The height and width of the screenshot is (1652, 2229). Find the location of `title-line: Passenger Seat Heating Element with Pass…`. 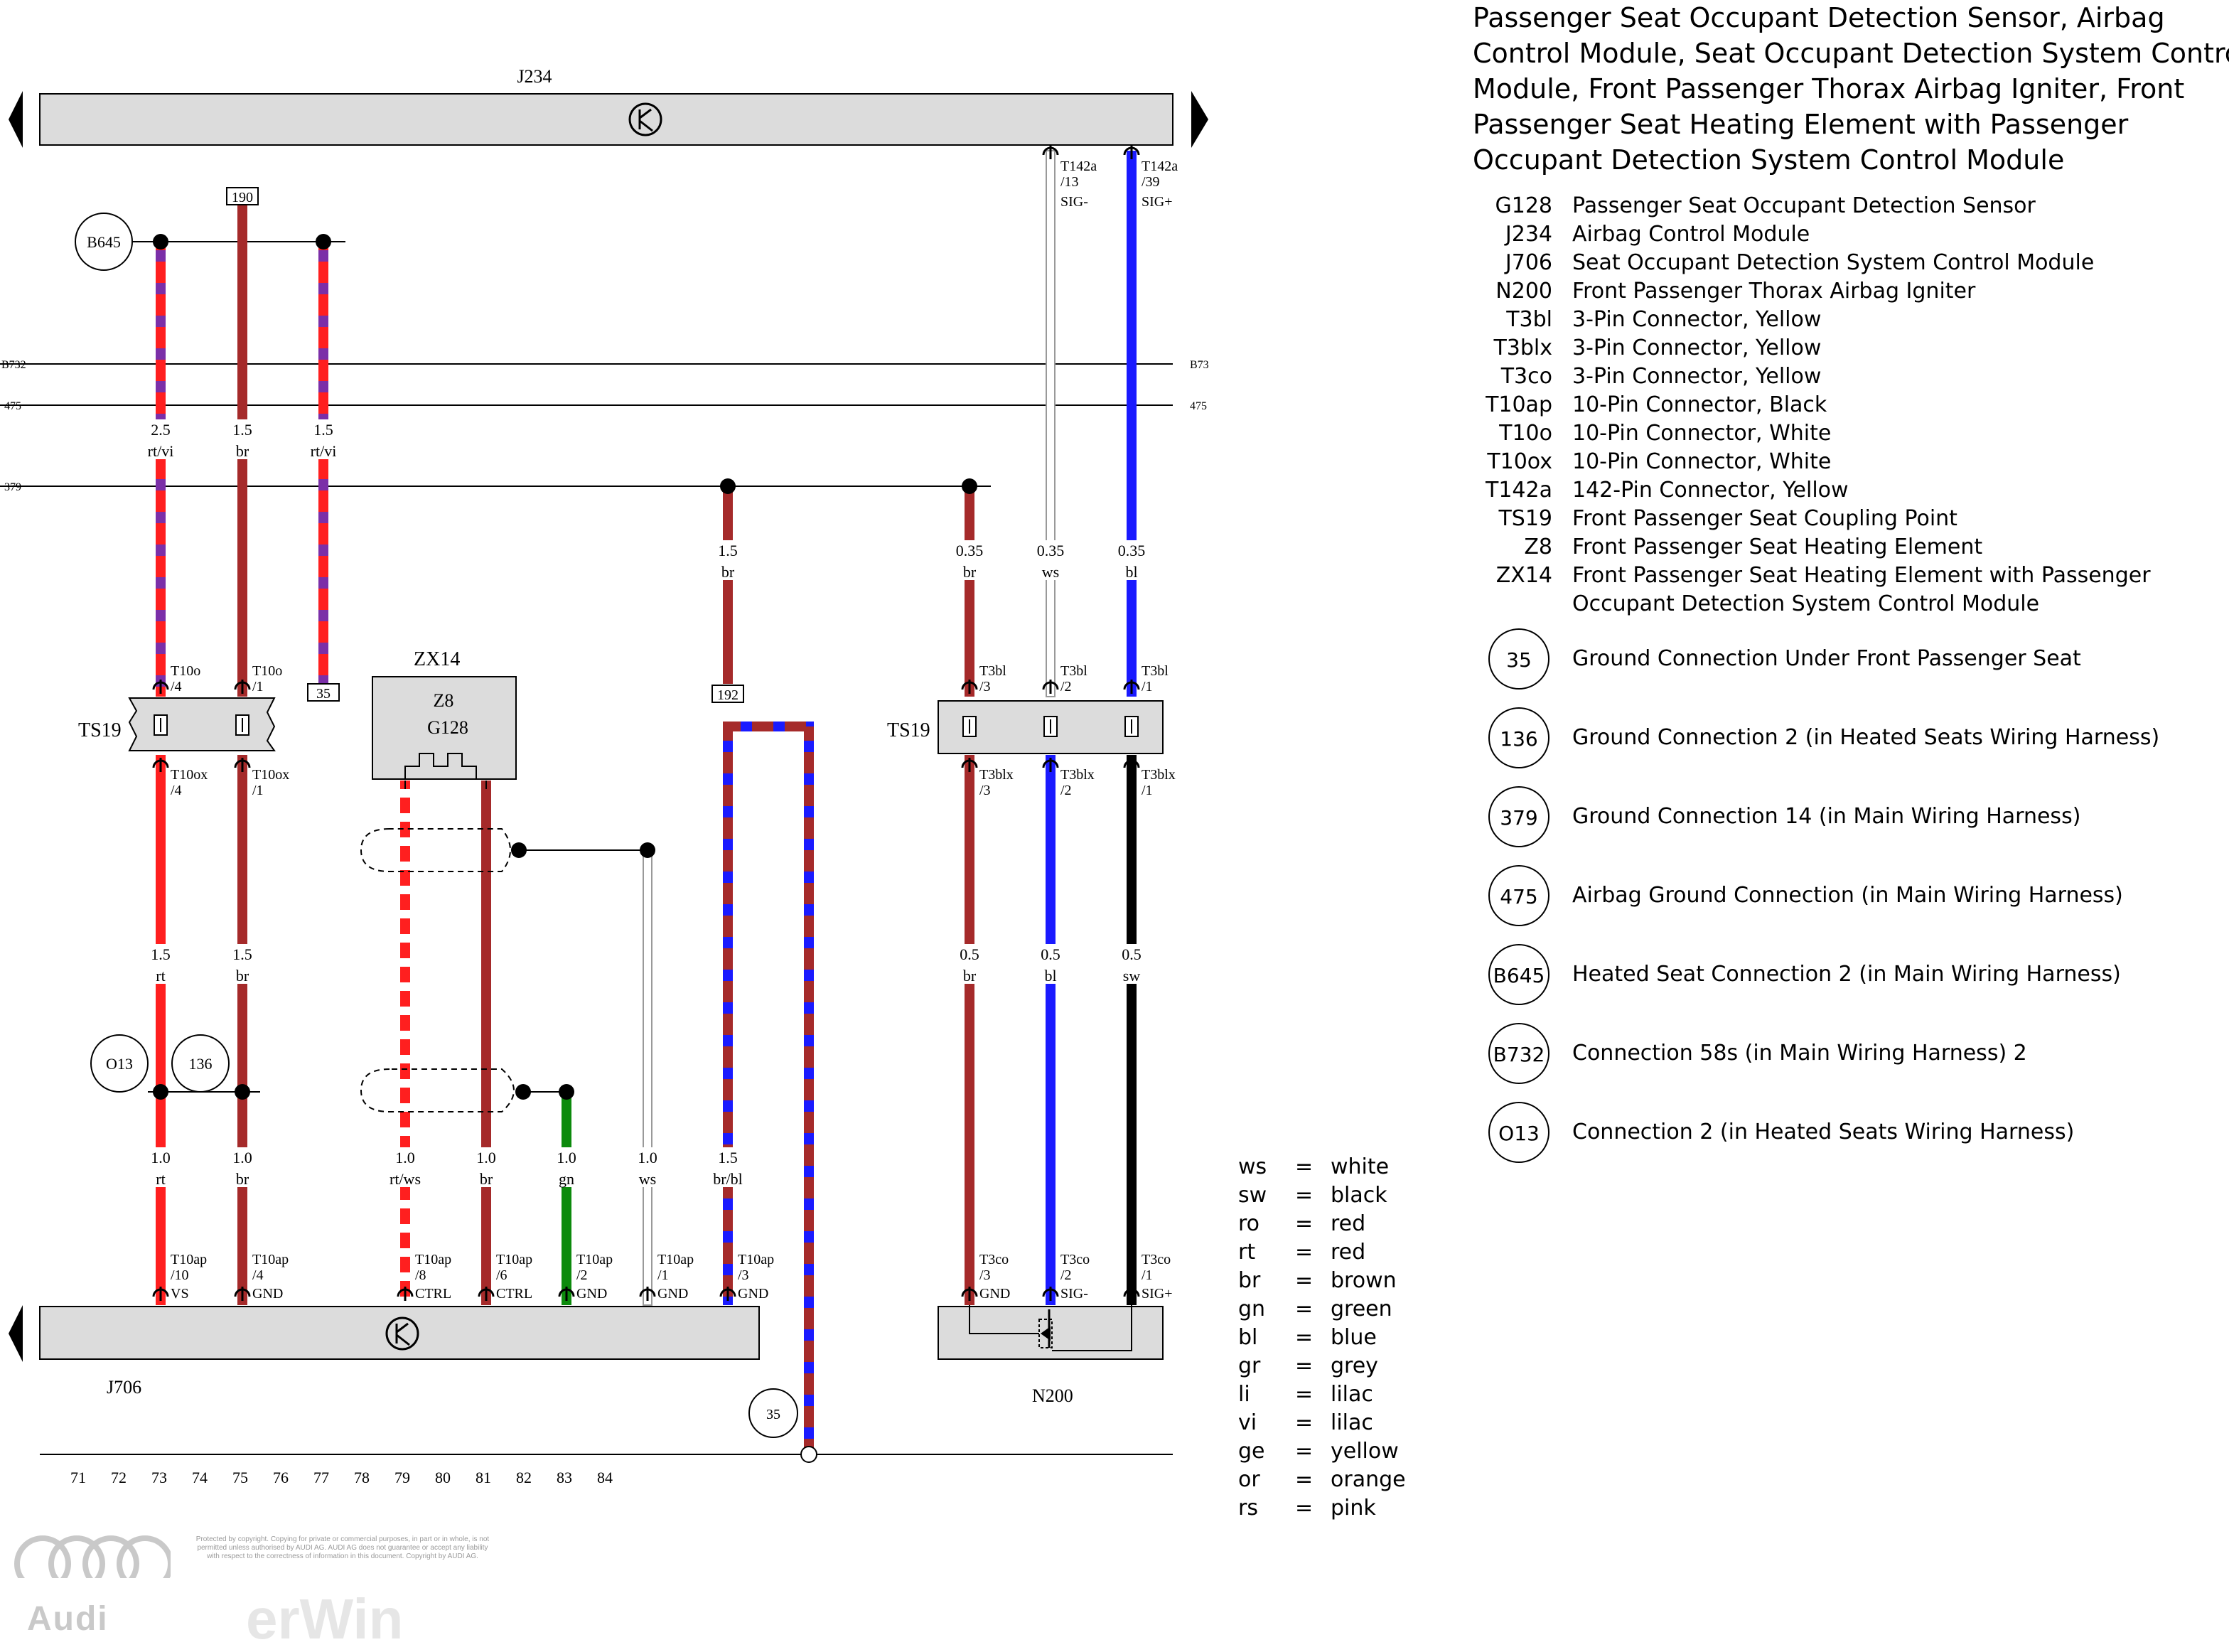

title-line: Passenger Seat Heating Element with Pass… is located at coordinates (1801, 124).